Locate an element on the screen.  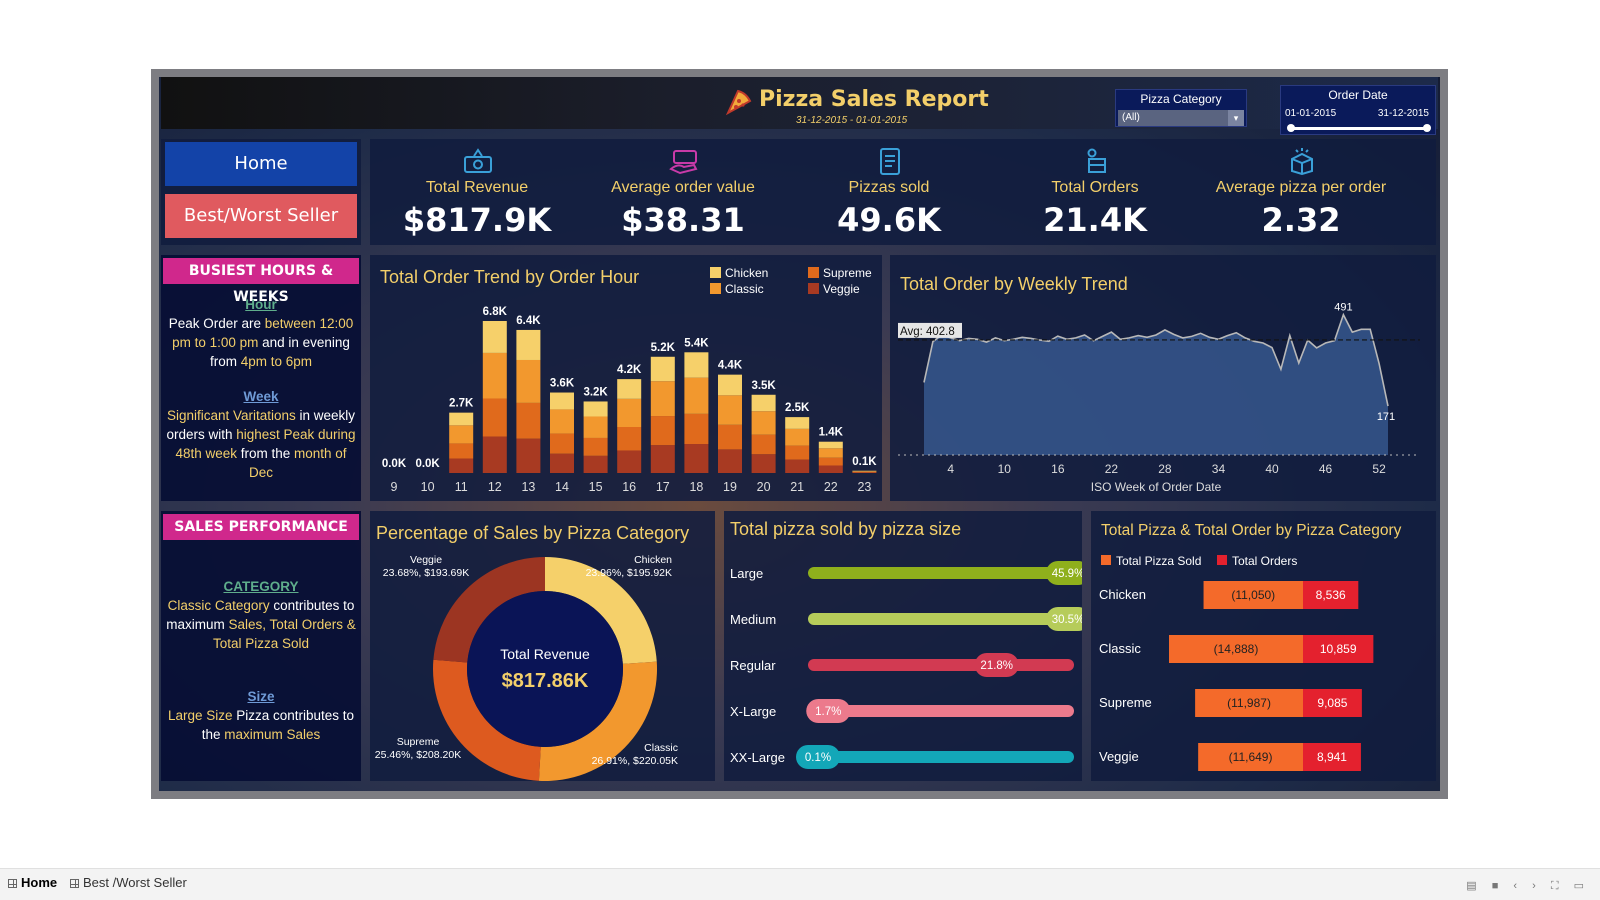
bar-total-label: 3.6K is located at coordinates (562, 384).